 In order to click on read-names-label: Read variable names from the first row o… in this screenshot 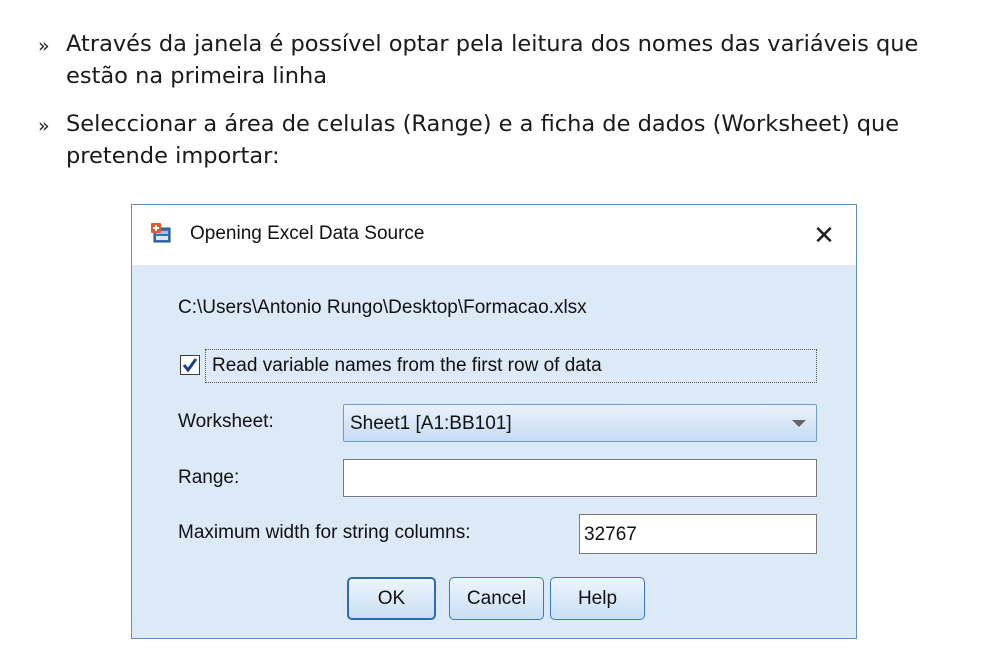, I will do `click(407, 366)`.